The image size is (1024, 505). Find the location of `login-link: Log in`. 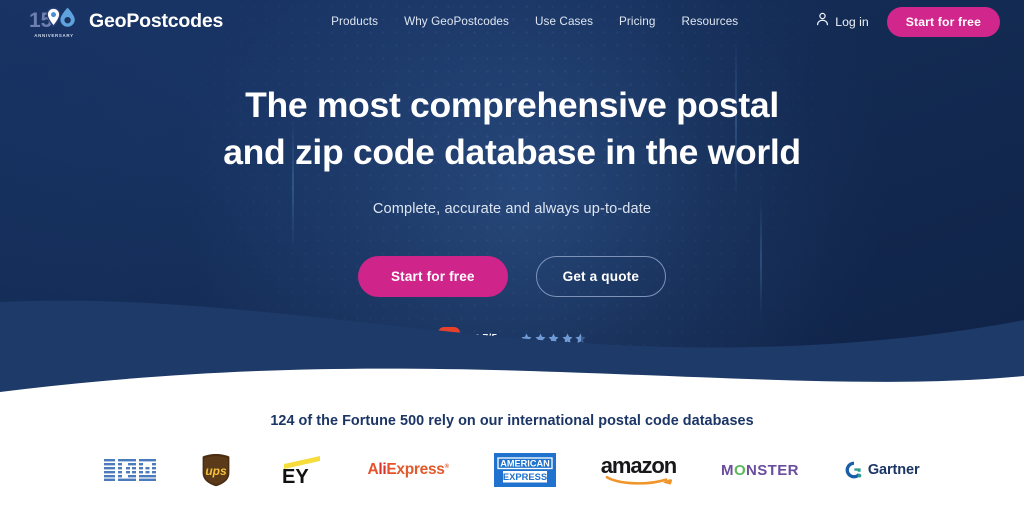

login-link: Log in is located at coordinates (842, 21).